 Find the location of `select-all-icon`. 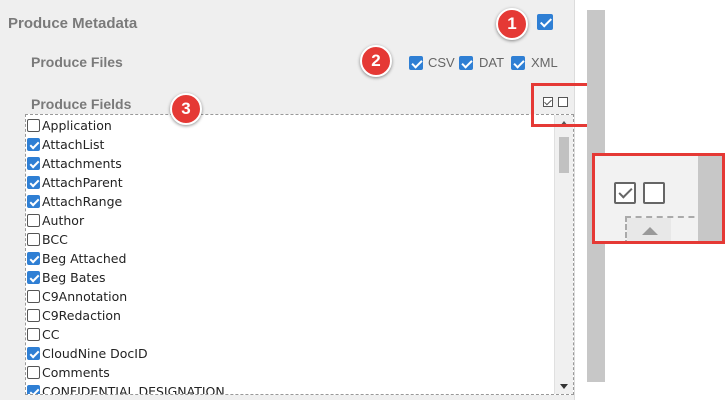

select-all-icon is located at coordinates (625, 193).